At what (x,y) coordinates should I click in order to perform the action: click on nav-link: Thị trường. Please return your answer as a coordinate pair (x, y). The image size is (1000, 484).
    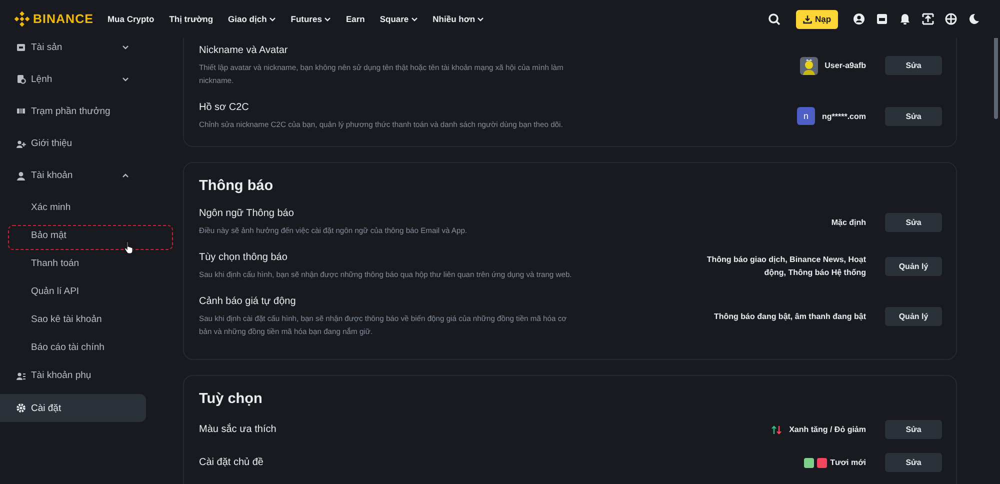
    Looking at the image, I should click on (191, 19).